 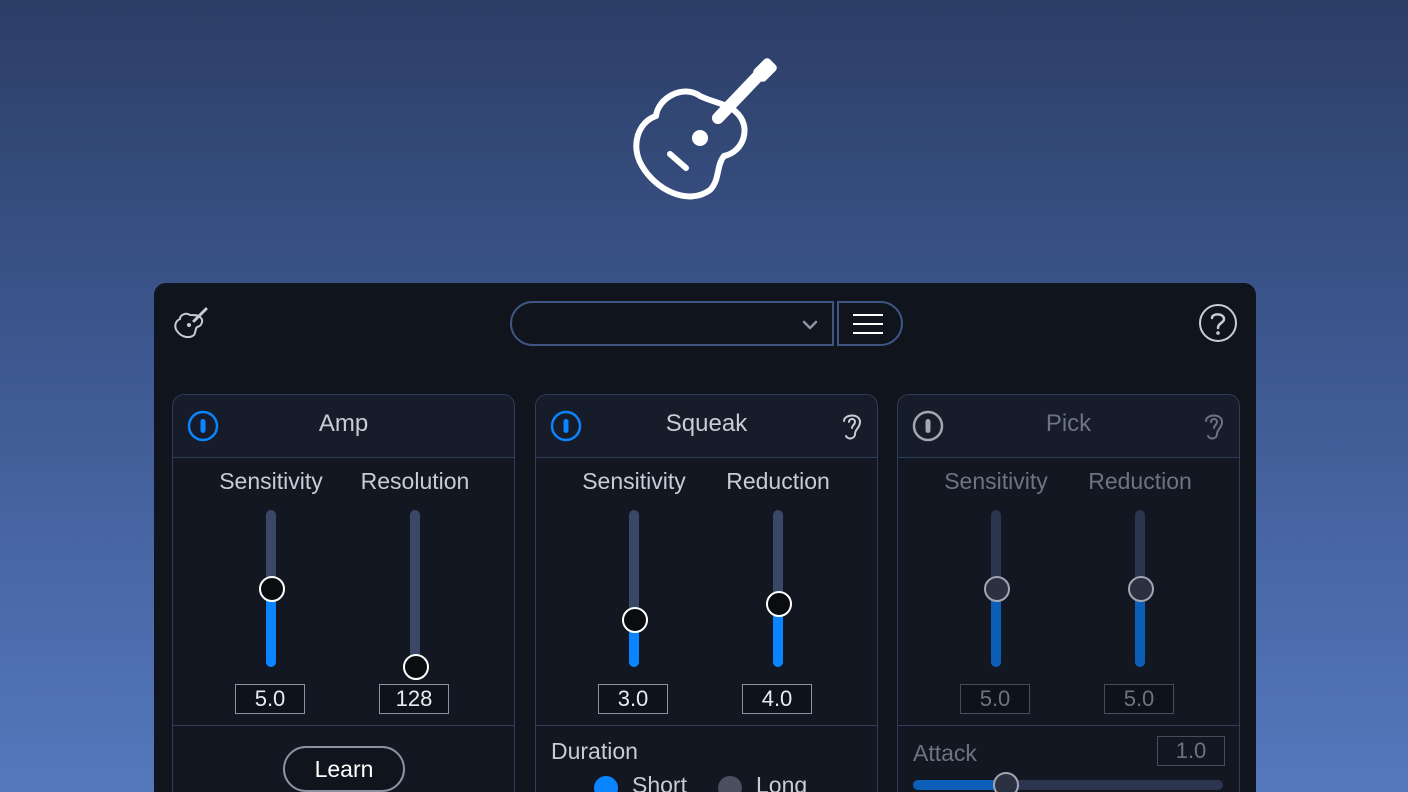 I want to click on amp-resolution-fader: Resolution 128, so click(x=415, y=592).